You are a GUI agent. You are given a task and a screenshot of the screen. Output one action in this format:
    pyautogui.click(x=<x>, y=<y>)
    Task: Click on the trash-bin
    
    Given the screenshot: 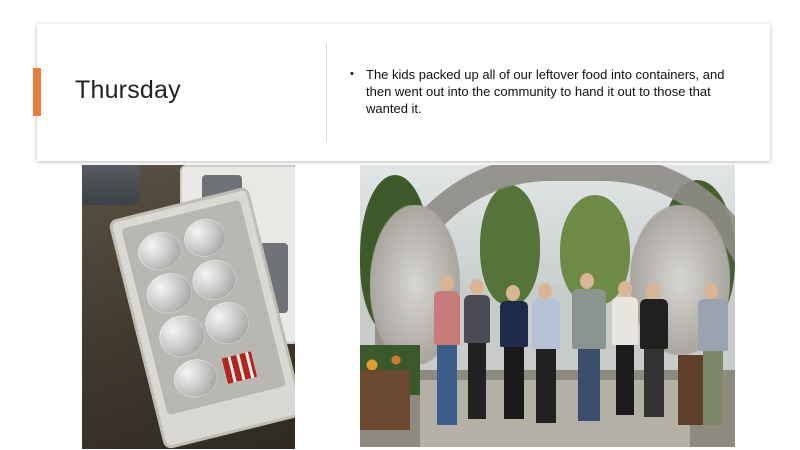 What is the action you would take?
    pyautogui.click(x=111, y=185)
    